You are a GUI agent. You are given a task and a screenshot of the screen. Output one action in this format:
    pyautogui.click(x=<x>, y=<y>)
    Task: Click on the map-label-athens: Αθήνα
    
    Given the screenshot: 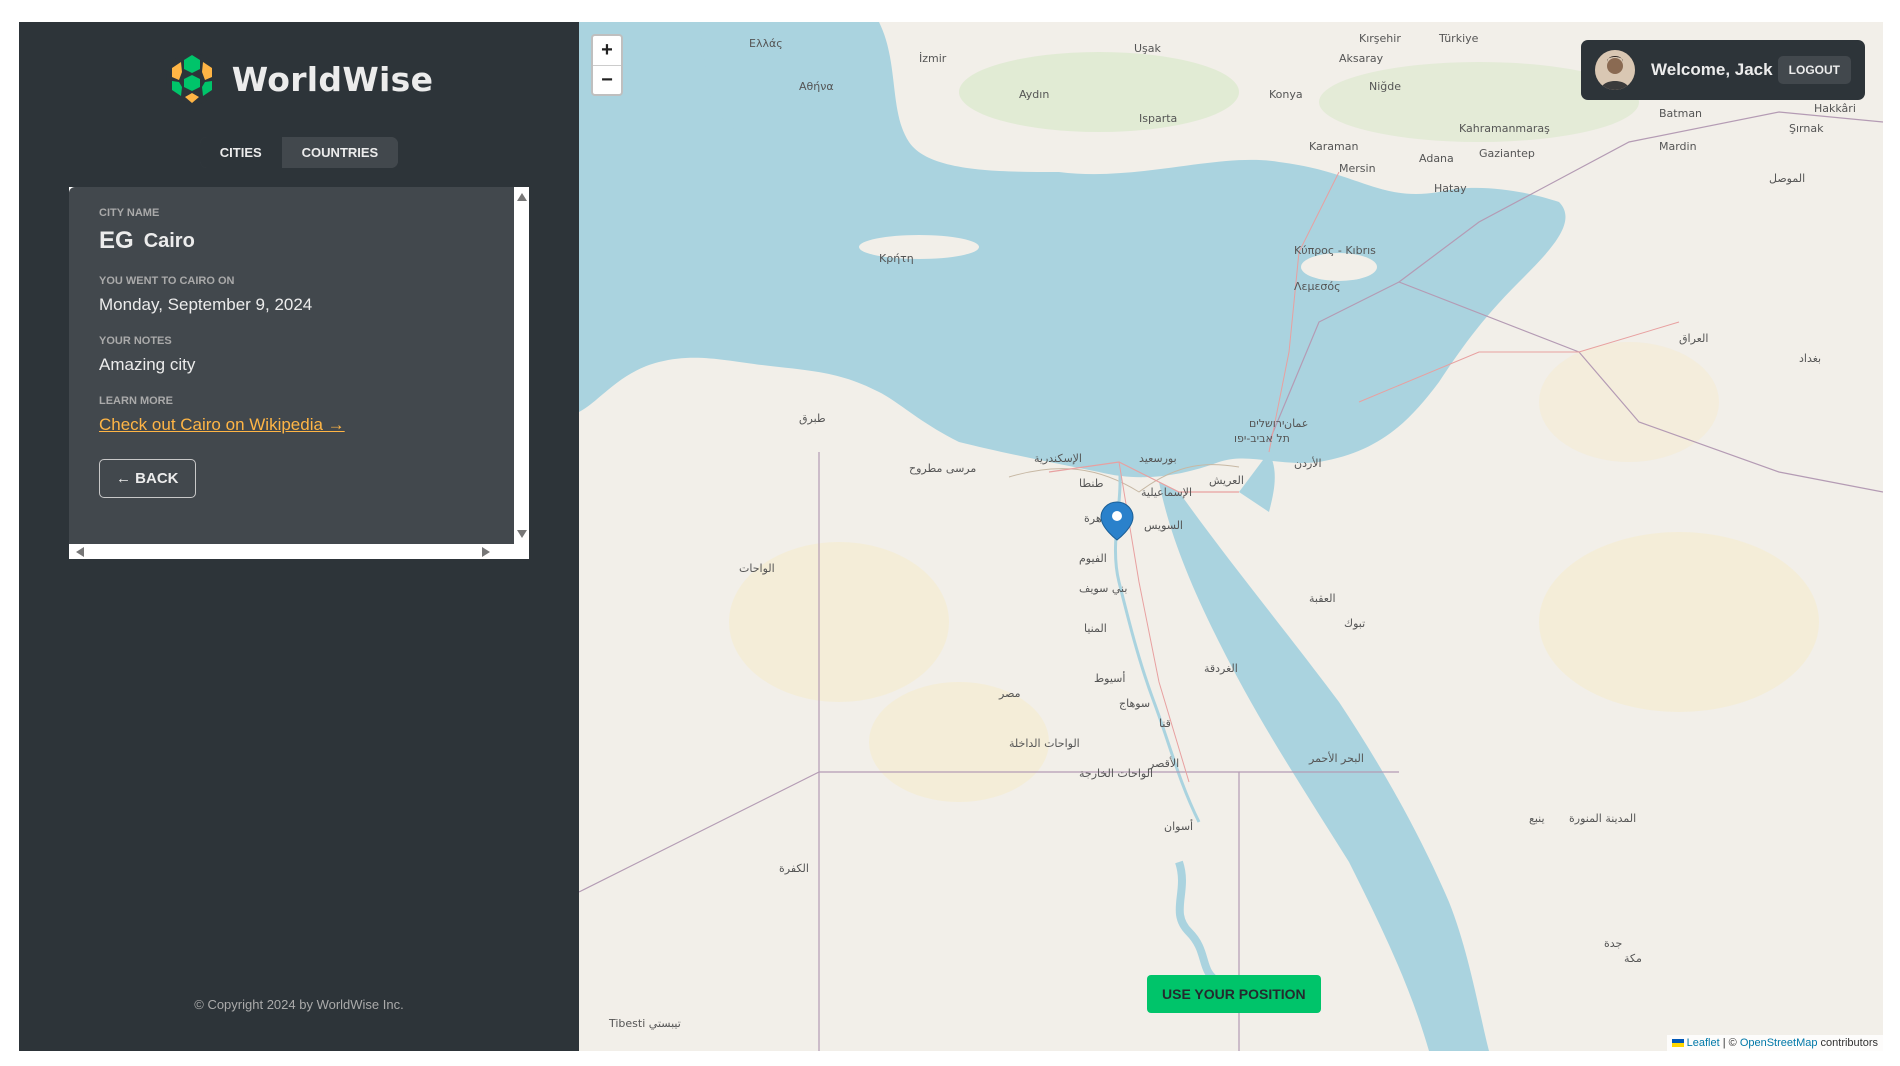 What is the action you would take?
    pyautogui.click(x=816, y=86)
    